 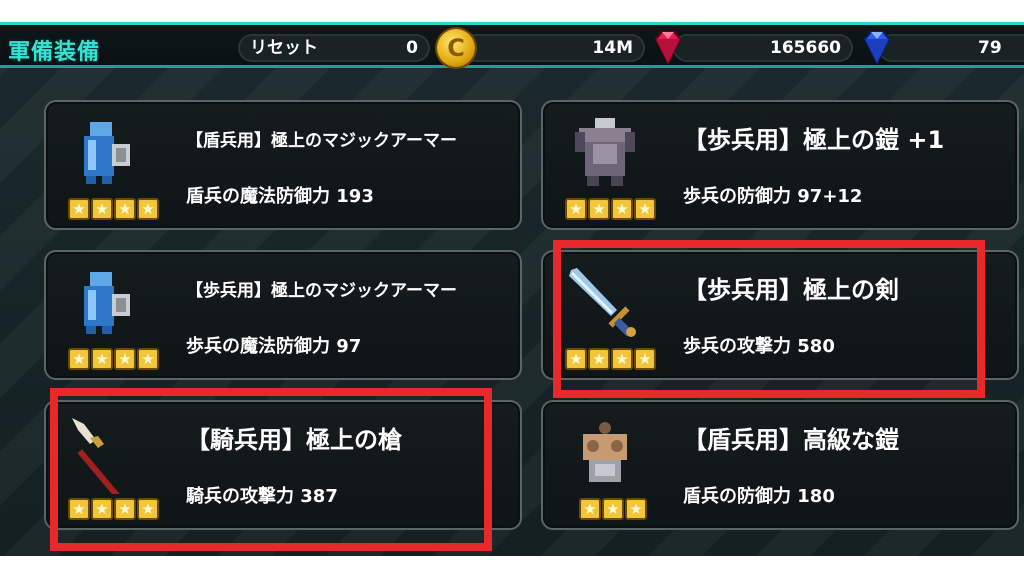 I want to click on item-stat: 歩兵の防御力 97+12, so click(x=773, y=196).